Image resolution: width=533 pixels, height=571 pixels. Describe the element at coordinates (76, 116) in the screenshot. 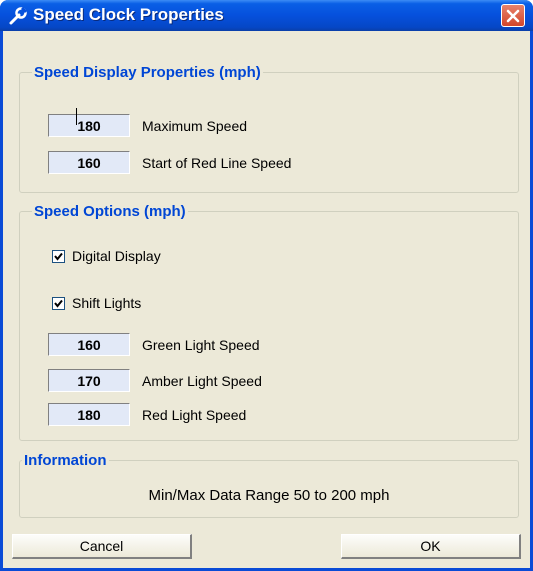

I see `text-caret` at that location.